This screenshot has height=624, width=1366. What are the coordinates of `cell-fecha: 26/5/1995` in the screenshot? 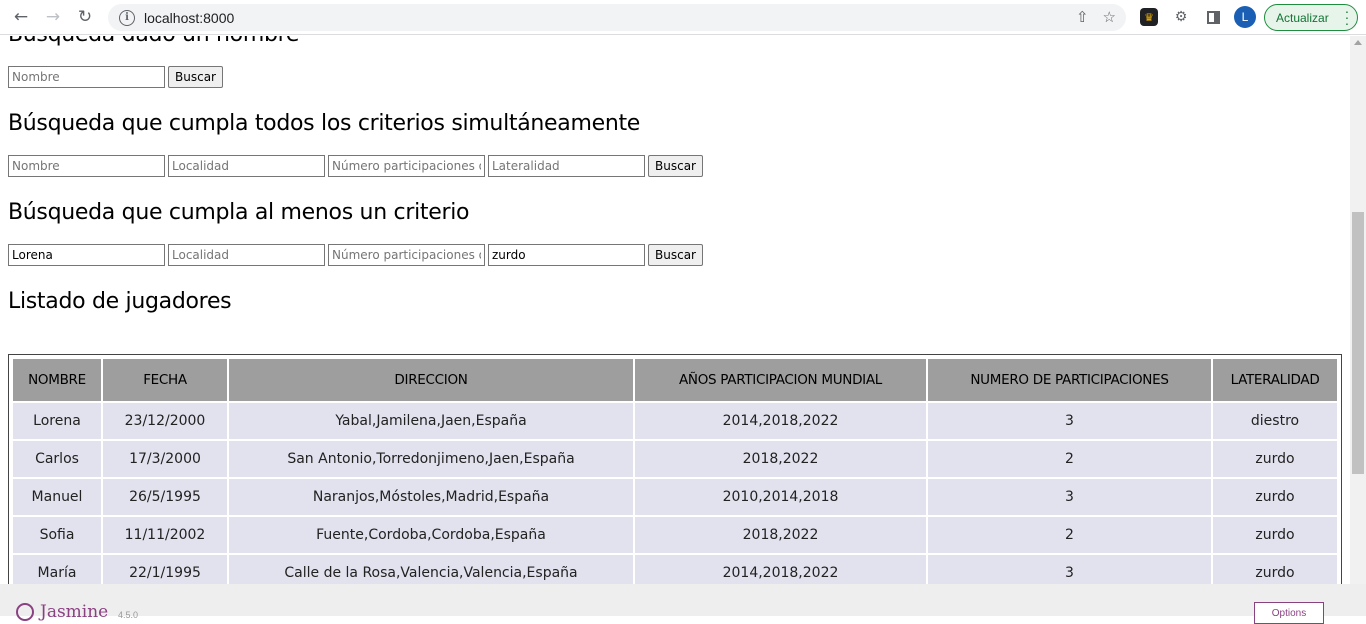 It's located at (165, 497).